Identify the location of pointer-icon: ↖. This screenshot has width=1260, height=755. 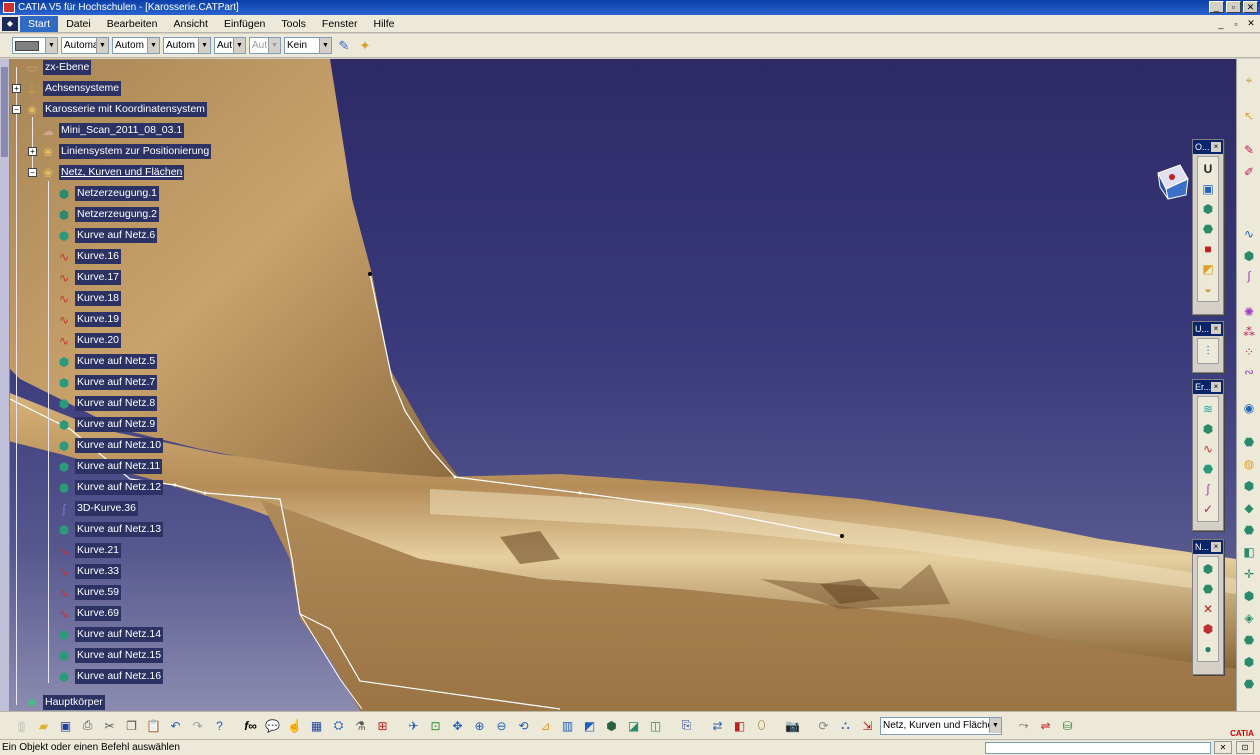
(1249, 116).